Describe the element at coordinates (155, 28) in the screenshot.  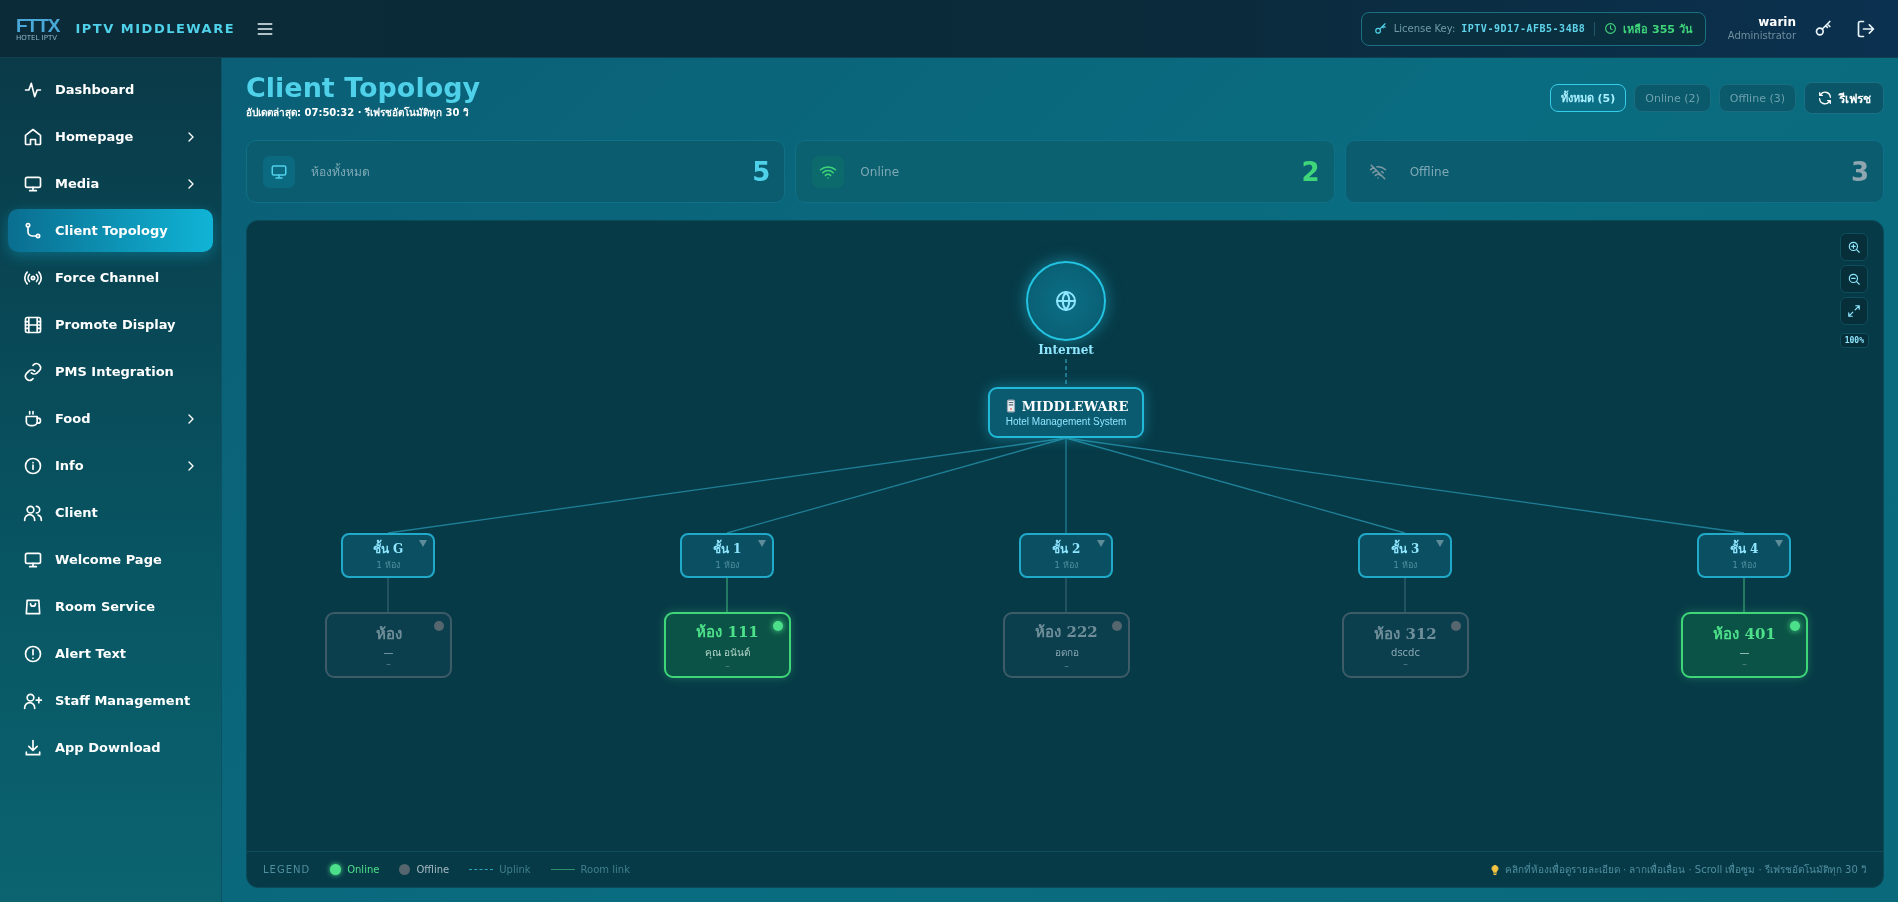
I see `app-name: IPTV MIDDLEWARE` at that location.